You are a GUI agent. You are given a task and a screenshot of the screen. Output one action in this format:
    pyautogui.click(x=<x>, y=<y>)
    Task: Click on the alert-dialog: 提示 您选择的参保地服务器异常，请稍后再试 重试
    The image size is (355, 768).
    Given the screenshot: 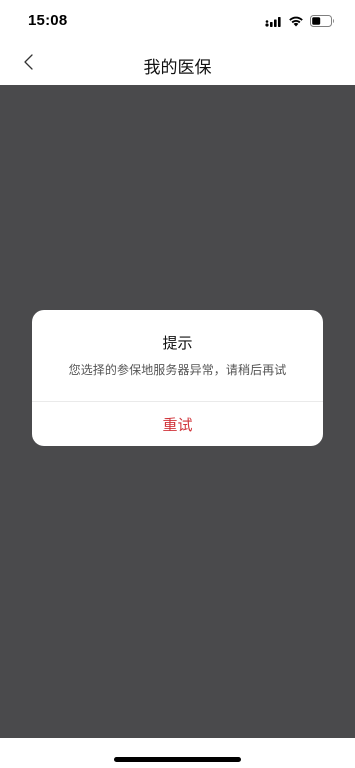 What is the action you would take?
    pyautogui.click(x=177, y=378)
    